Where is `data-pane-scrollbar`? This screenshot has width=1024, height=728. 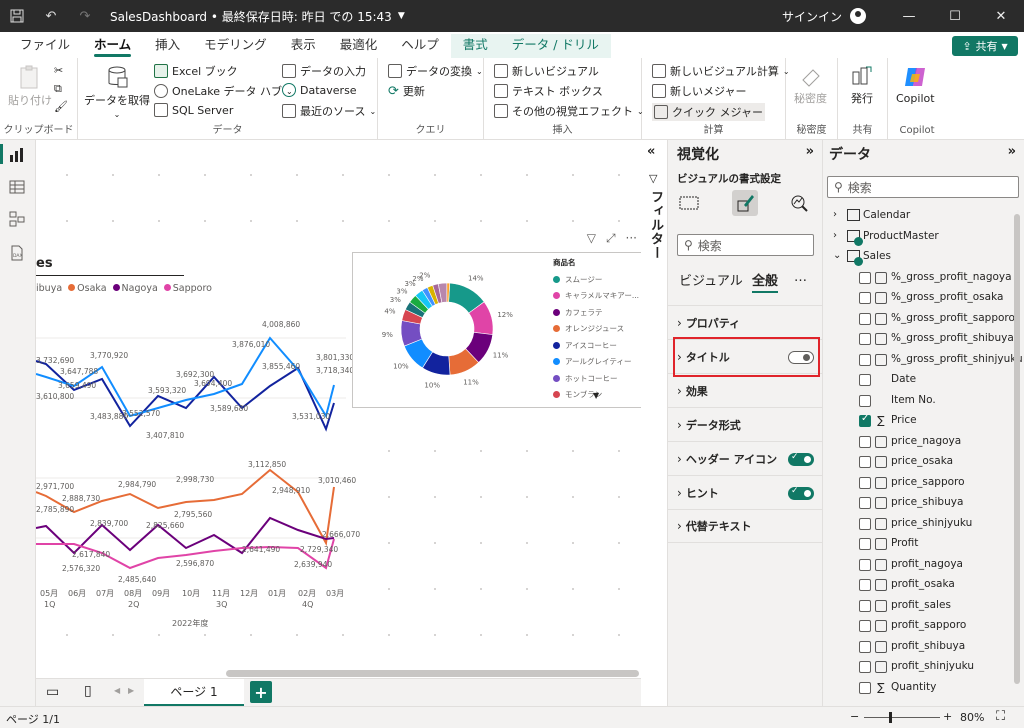
data-pane-scrollbar is located at coordinates (1017, 454).